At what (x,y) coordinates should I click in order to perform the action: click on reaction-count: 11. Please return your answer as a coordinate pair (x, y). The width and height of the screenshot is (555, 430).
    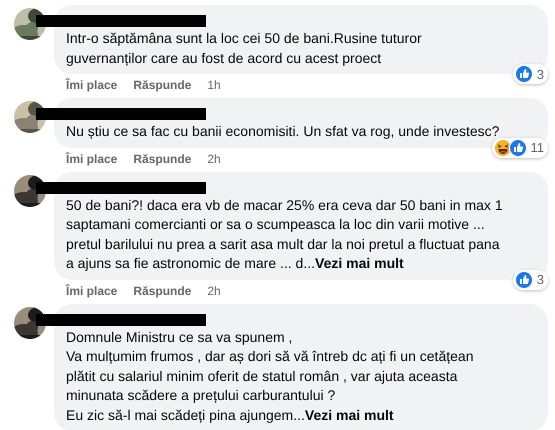
    Looking at the image, I should click on (537, 147).